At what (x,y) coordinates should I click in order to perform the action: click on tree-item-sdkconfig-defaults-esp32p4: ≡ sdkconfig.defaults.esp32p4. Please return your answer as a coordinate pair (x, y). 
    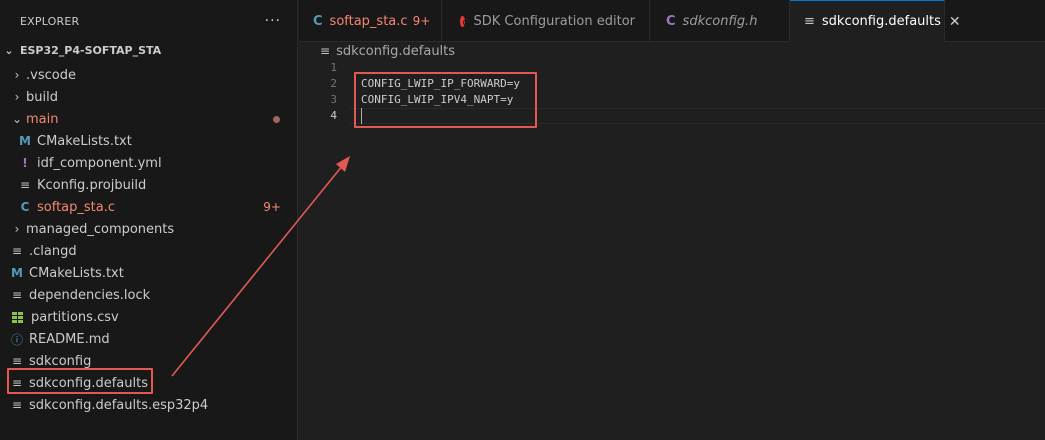
    Looking at the image, I should click on (148, 405).